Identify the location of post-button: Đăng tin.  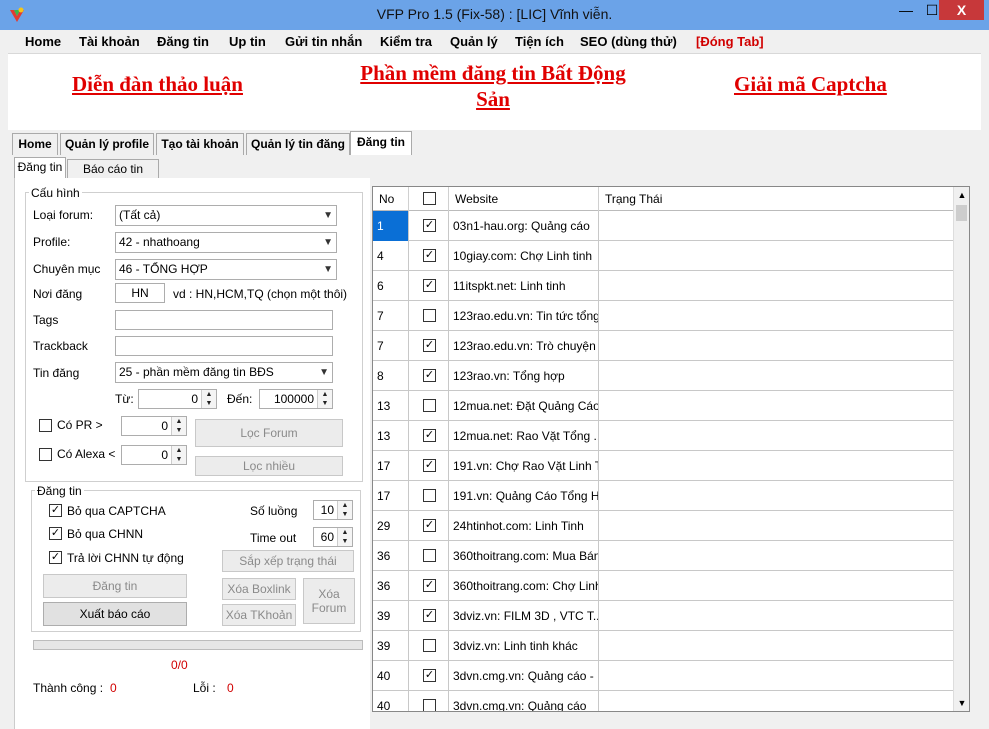
(115, 586).